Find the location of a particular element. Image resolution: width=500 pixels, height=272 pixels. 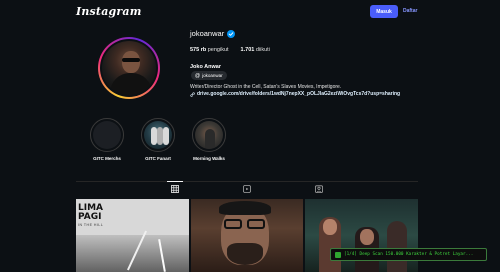

highlight-item: Morning Walks is located at coordinates (209, 139).